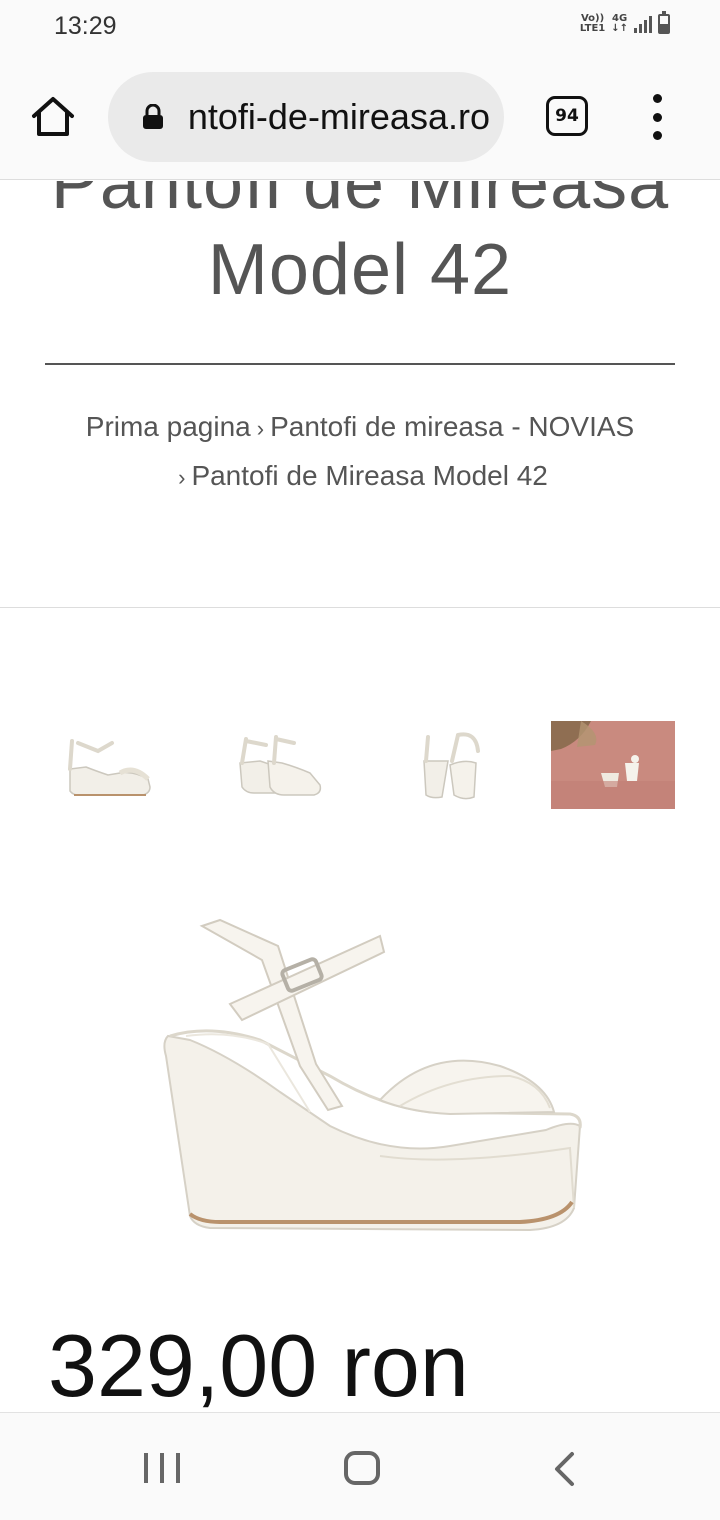 This screenshot has width=720, height=1520. I want to click on breadcrumb-current: Pantofi de Mireasa Model 42, so click(369, 475).